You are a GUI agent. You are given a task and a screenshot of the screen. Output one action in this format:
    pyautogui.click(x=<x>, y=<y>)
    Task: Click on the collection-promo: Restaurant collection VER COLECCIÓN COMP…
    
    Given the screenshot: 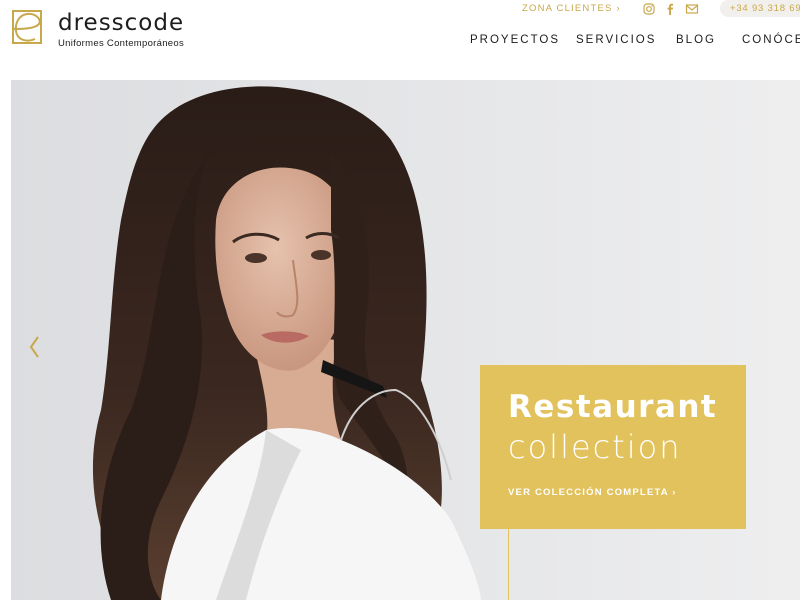 What is the action you would take?
    pyautogui.click(x=613, y=447)
    